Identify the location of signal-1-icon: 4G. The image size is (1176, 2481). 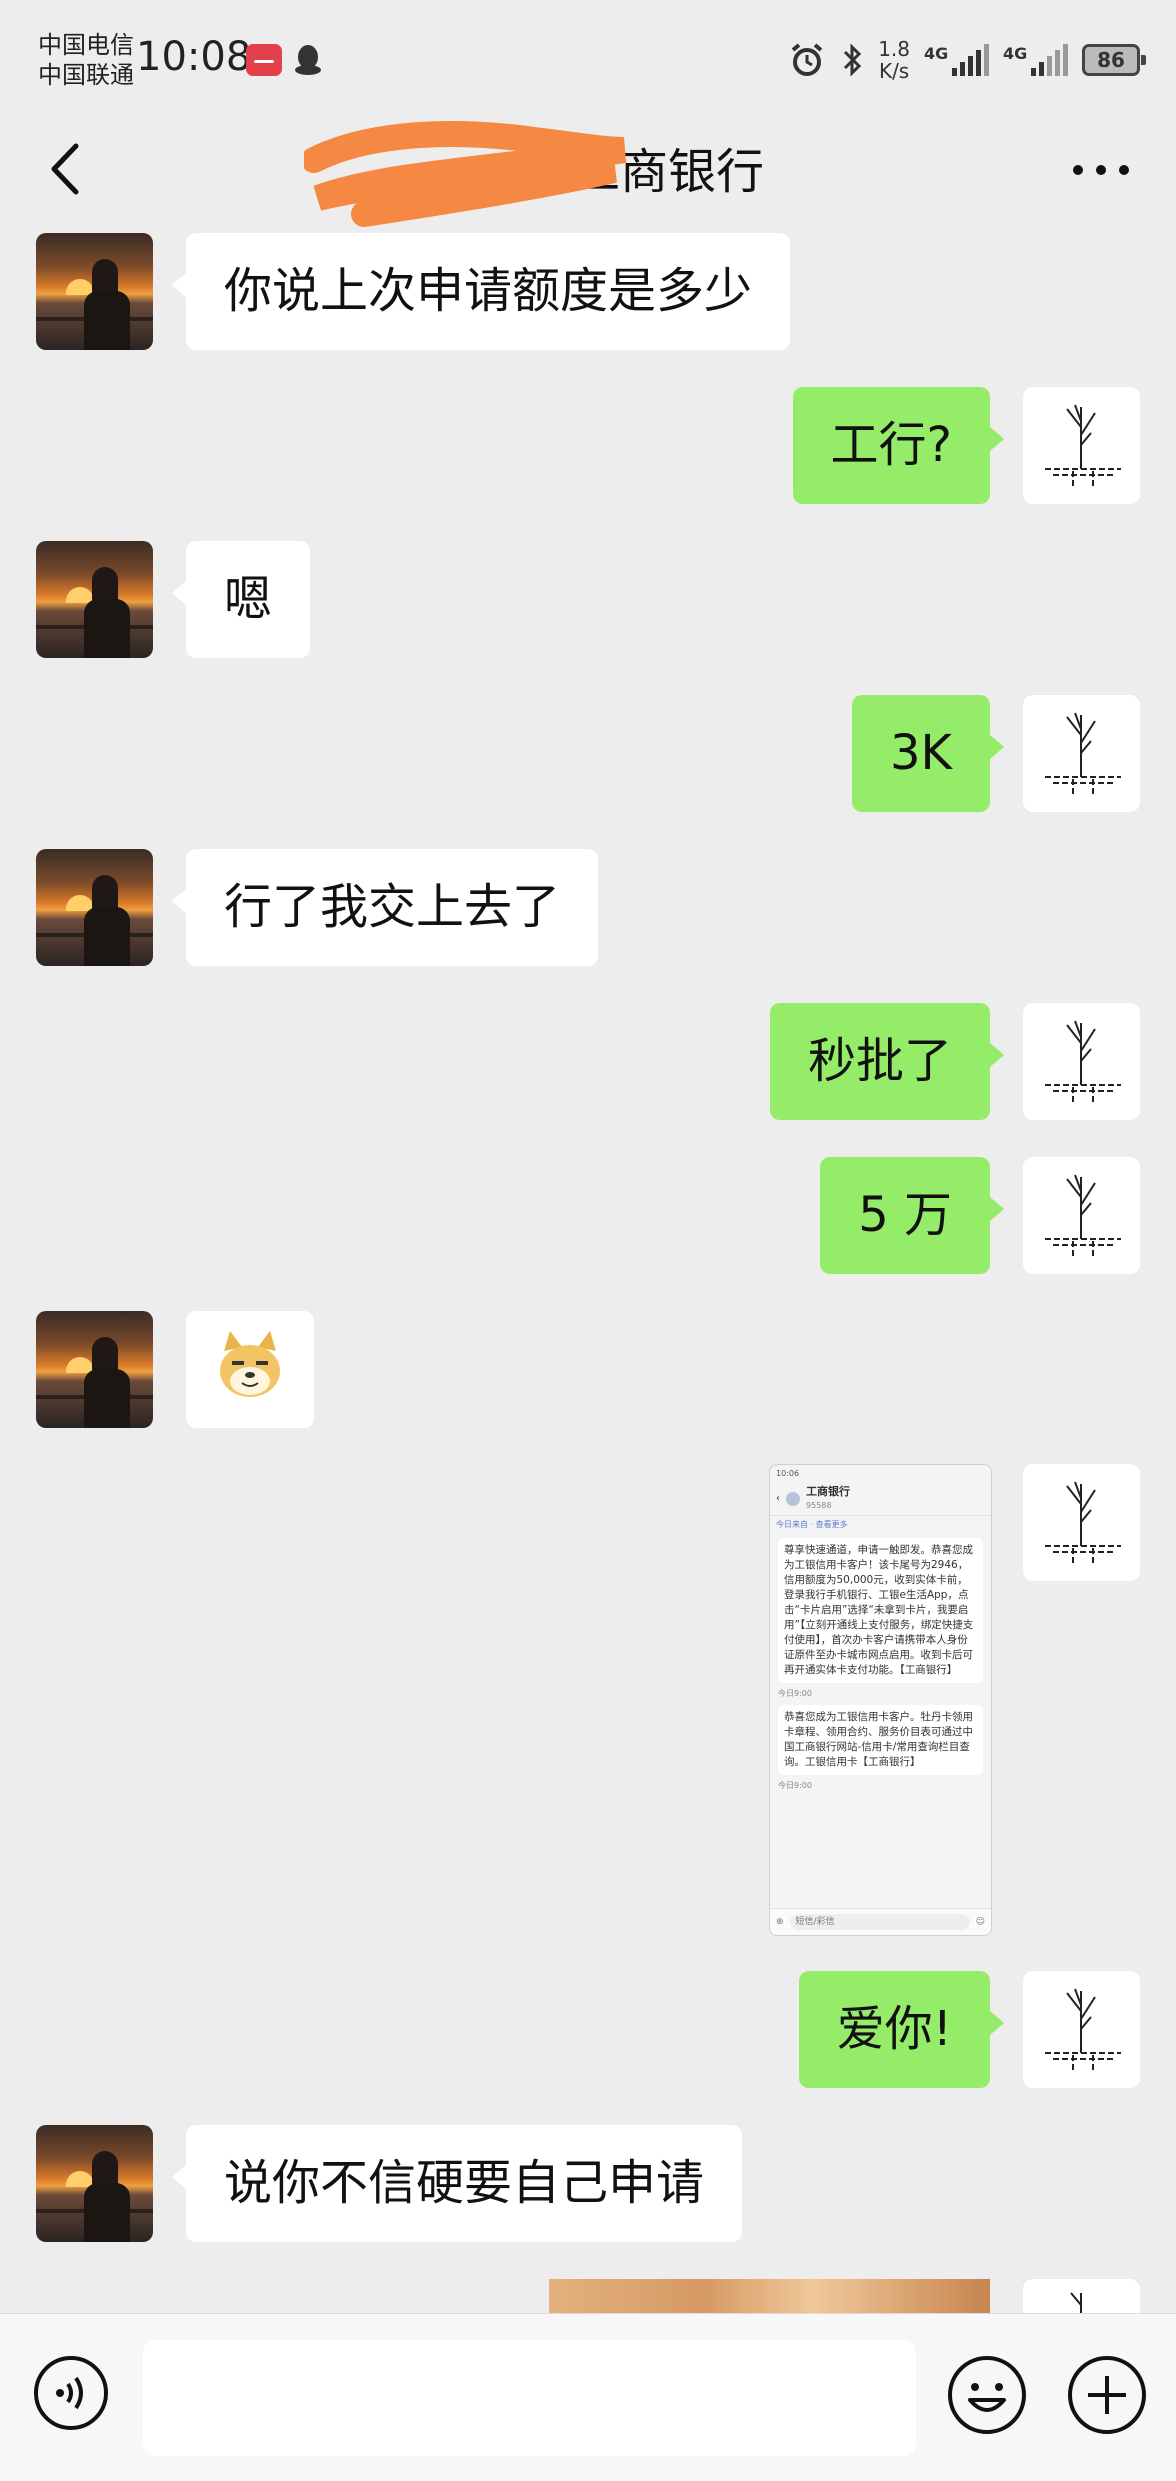
(956, 60).